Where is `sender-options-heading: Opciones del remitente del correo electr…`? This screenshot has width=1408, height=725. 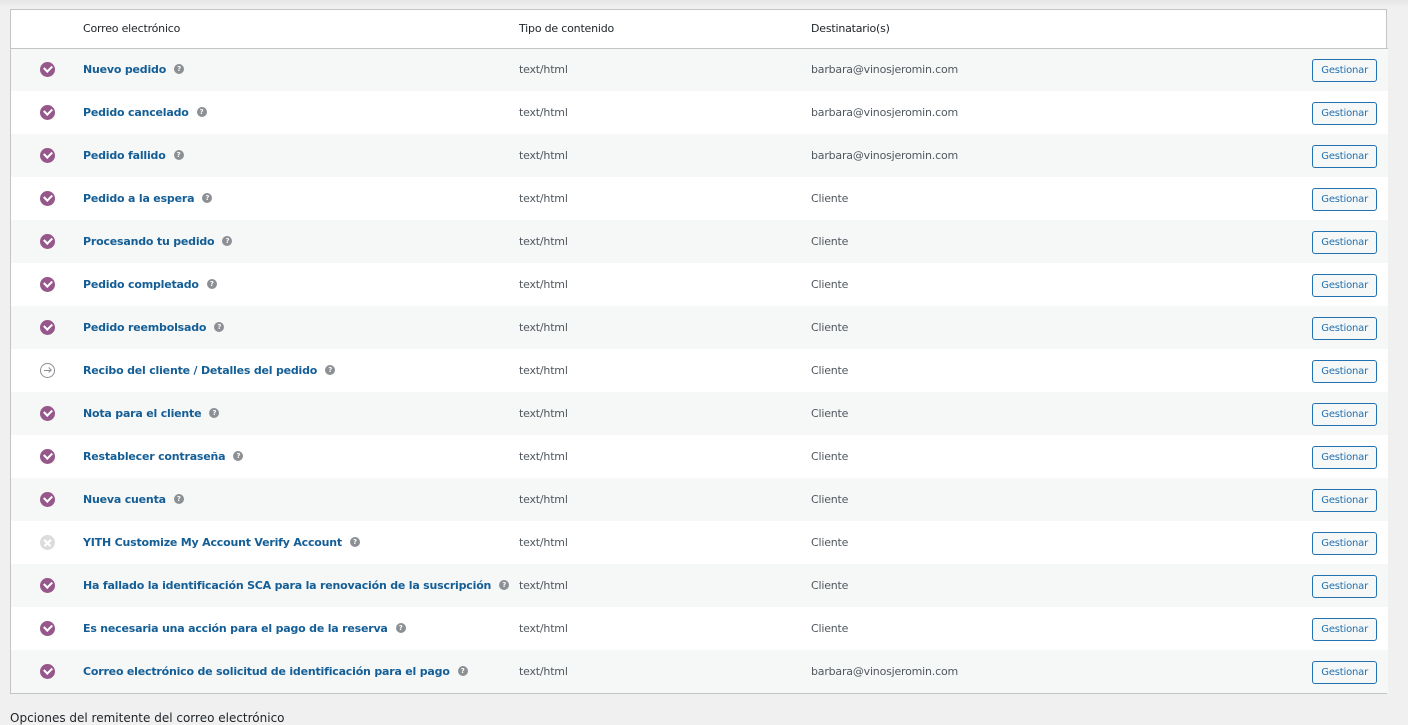 sender-options-heading: Opciones del remitente del correo electr… is located at coordinates (147, 718).